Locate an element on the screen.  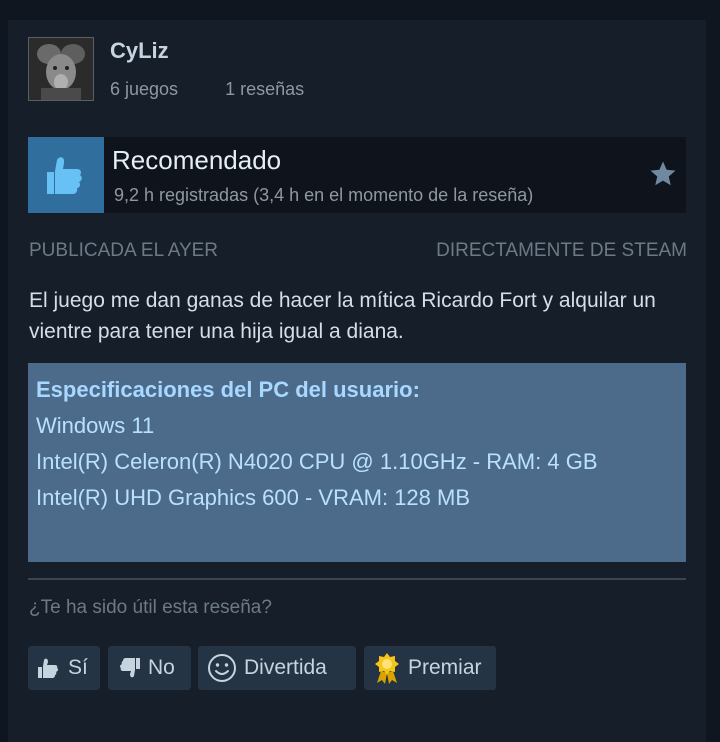
recommendation-thumb is located at coordinates (66, 175).